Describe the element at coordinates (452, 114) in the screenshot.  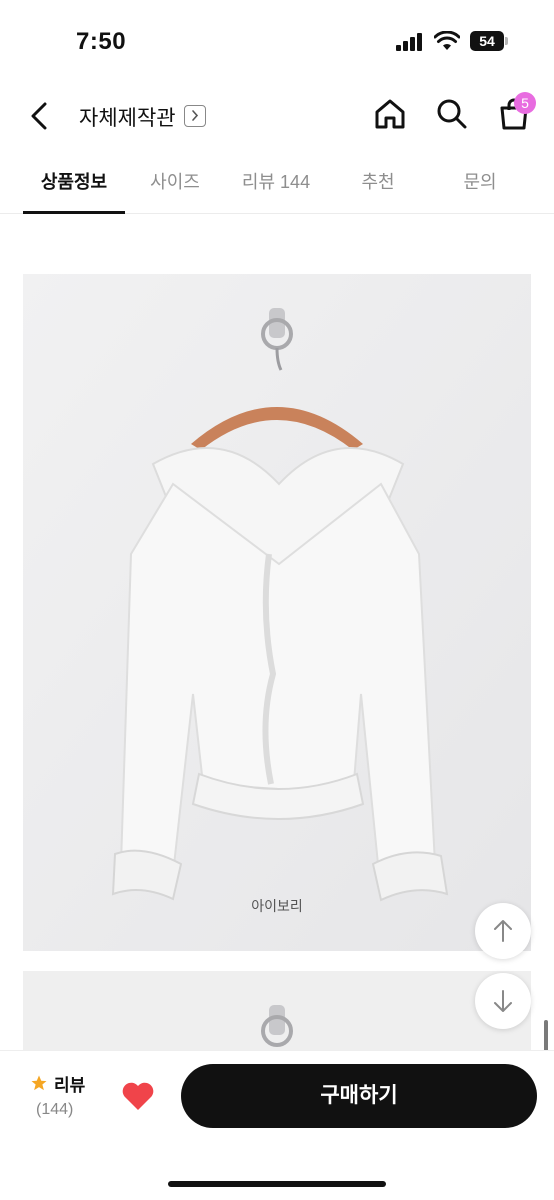
I see `search-icon` at that location.